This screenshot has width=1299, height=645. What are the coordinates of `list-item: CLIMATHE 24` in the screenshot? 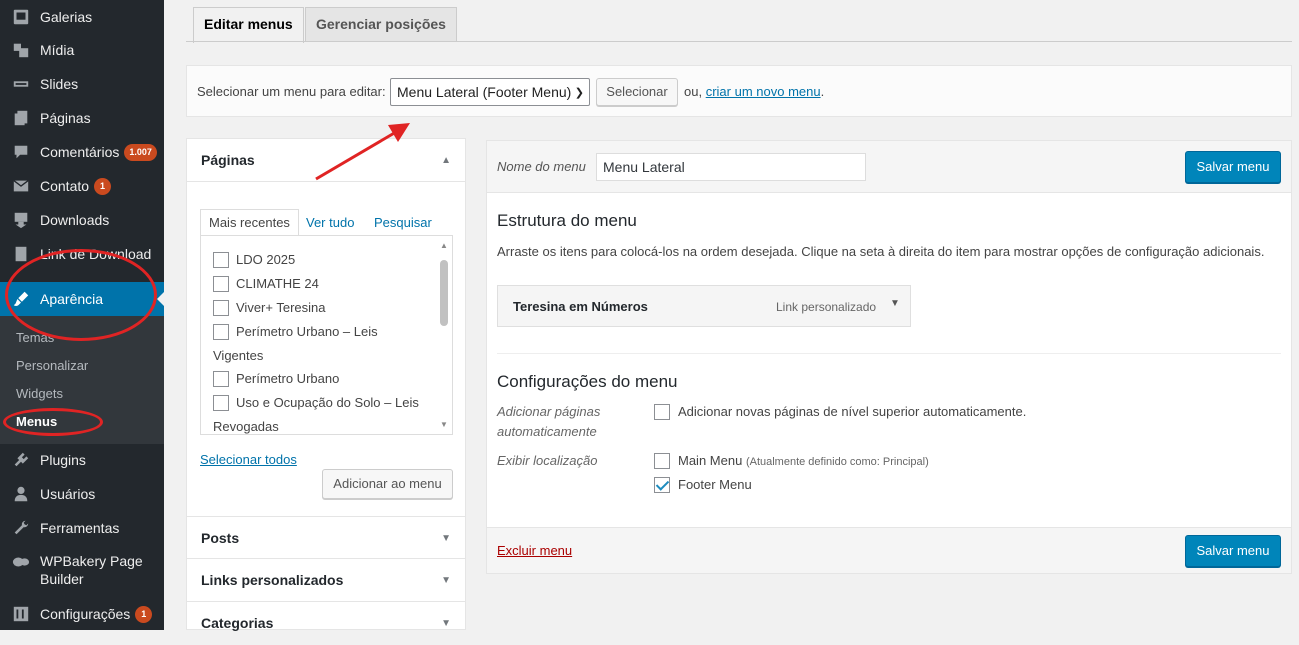 It's located at (266, 284).